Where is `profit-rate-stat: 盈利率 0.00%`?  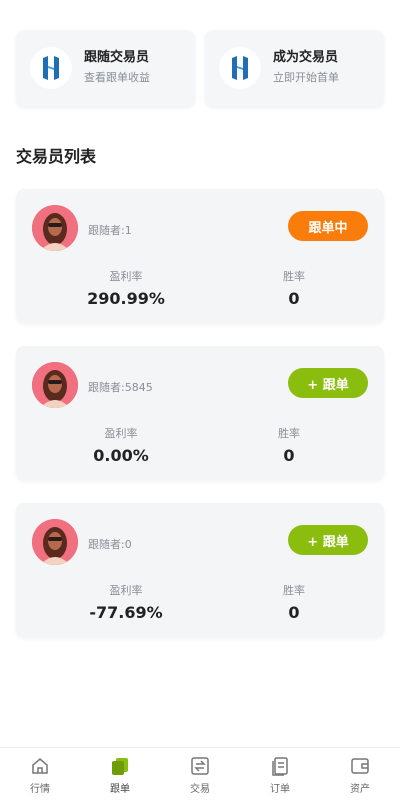 profit-rate-stat: 盈利率 0.00% is located at coordinates (121, 447).